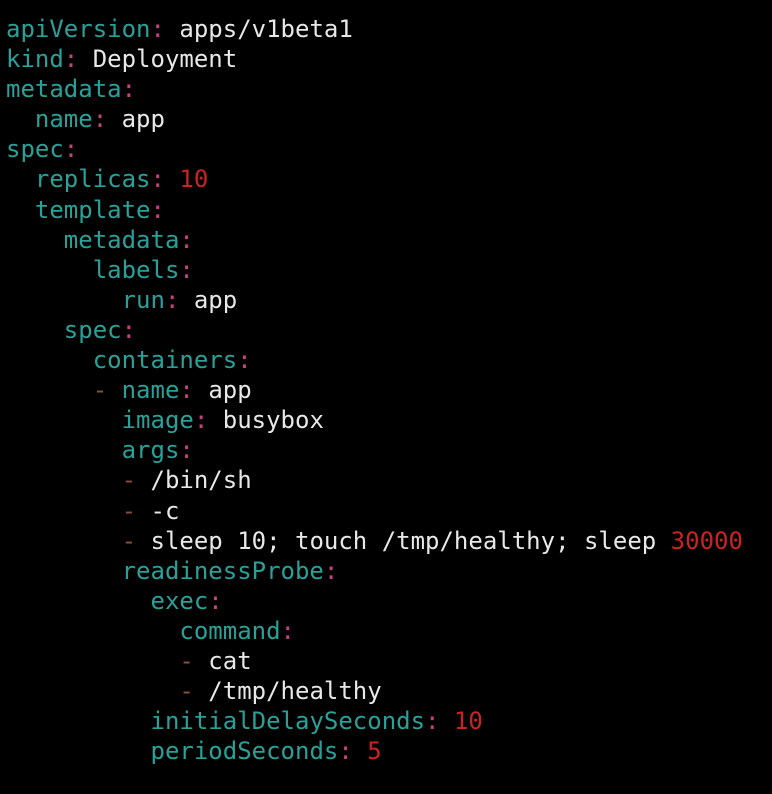 This screenshot has width=772, height=794. Describe the element at coordinates (92, 209) in the screenshot. I see `yaml-key: template` at that location.